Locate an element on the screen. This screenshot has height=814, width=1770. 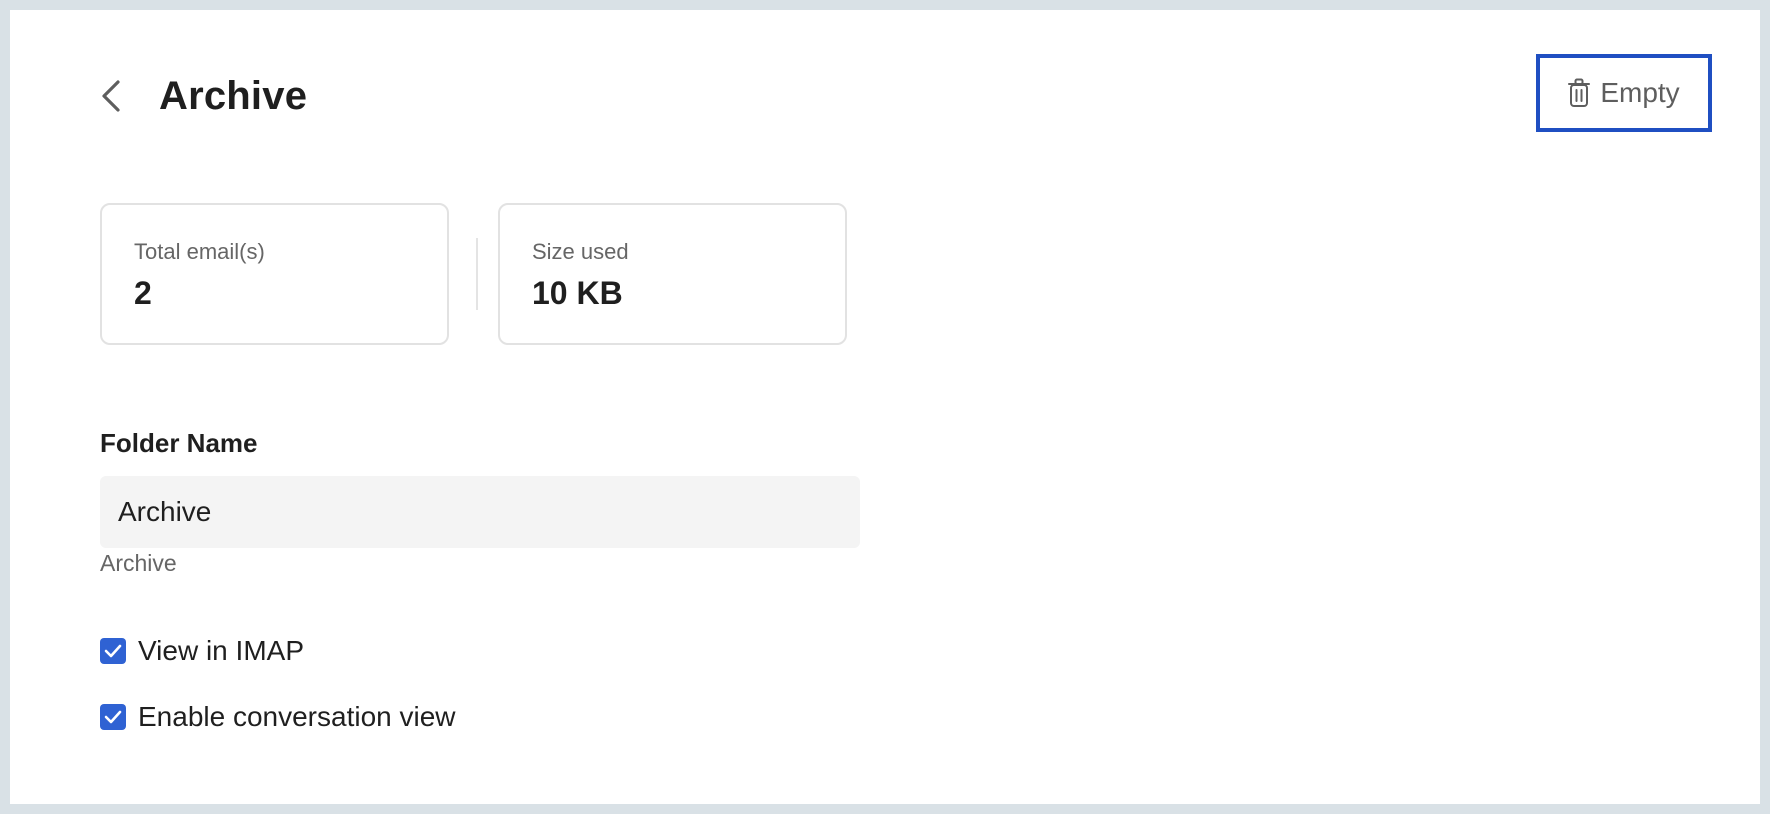
view-in-imap-option: View in IMAP is located at coordinates (202, 651).